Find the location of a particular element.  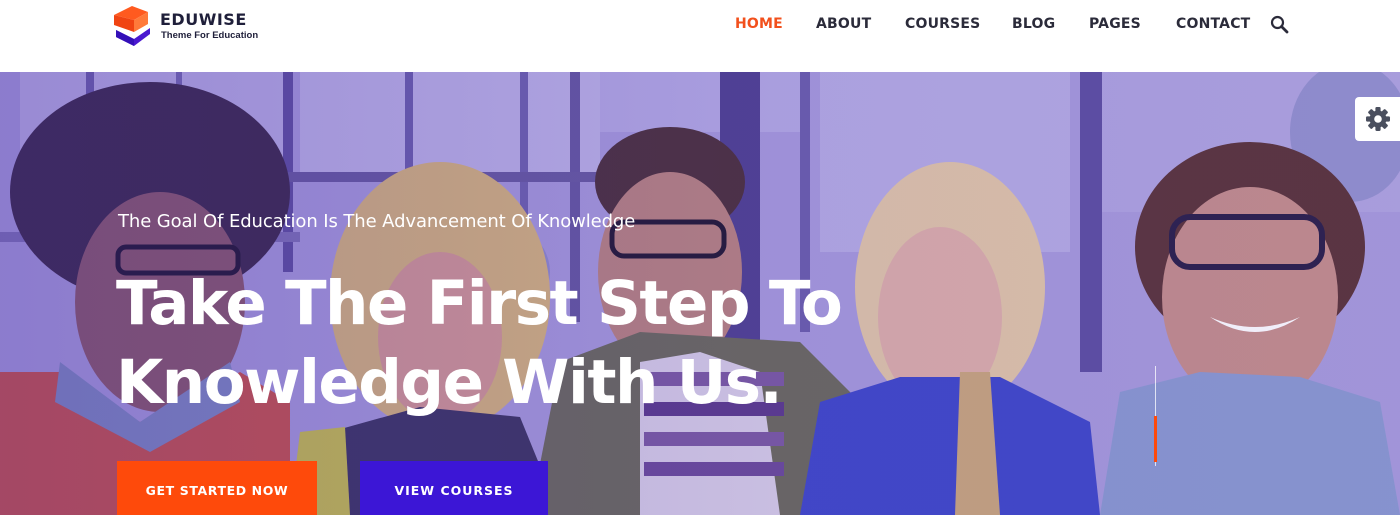

nav-item-blog: BLOG is located at coordinates (1033, 24).